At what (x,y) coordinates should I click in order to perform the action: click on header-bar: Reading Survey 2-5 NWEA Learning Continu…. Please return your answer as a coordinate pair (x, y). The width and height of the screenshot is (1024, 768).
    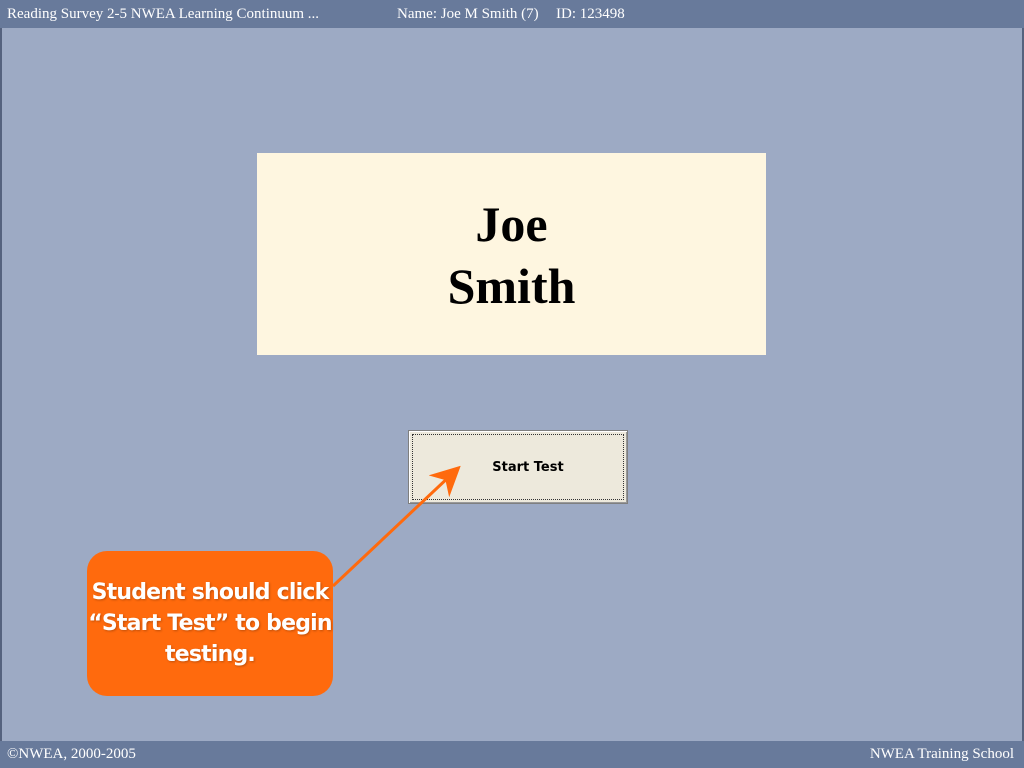
    Looking at the image, I should click on (512, 14).